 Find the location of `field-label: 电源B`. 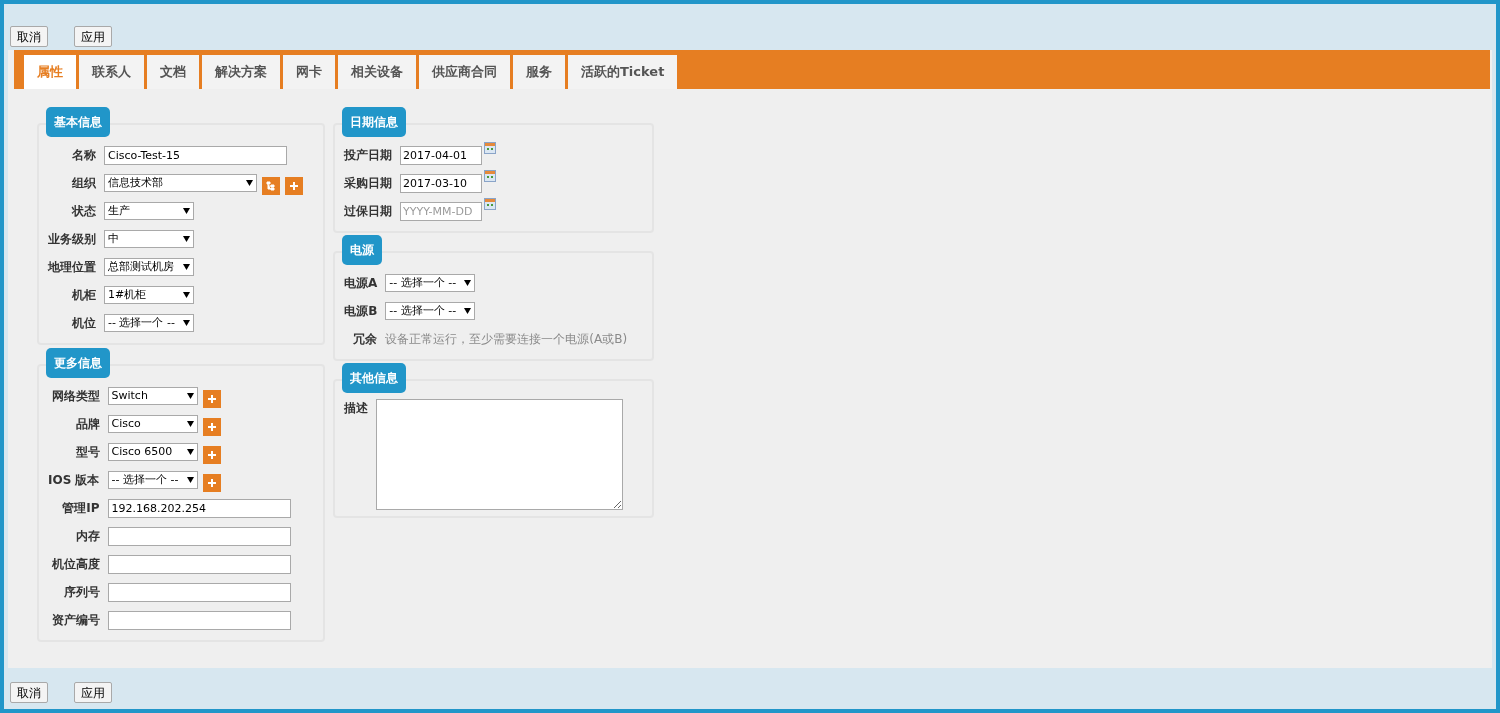

field-label: 电源B is located at coordinates (361, 311).